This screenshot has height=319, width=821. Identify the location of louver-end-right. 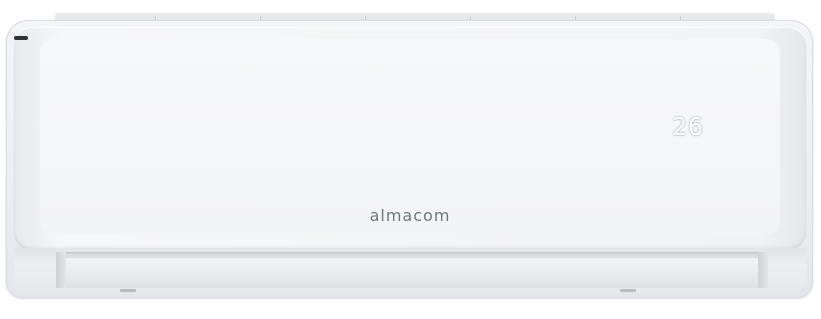
(763, 270).